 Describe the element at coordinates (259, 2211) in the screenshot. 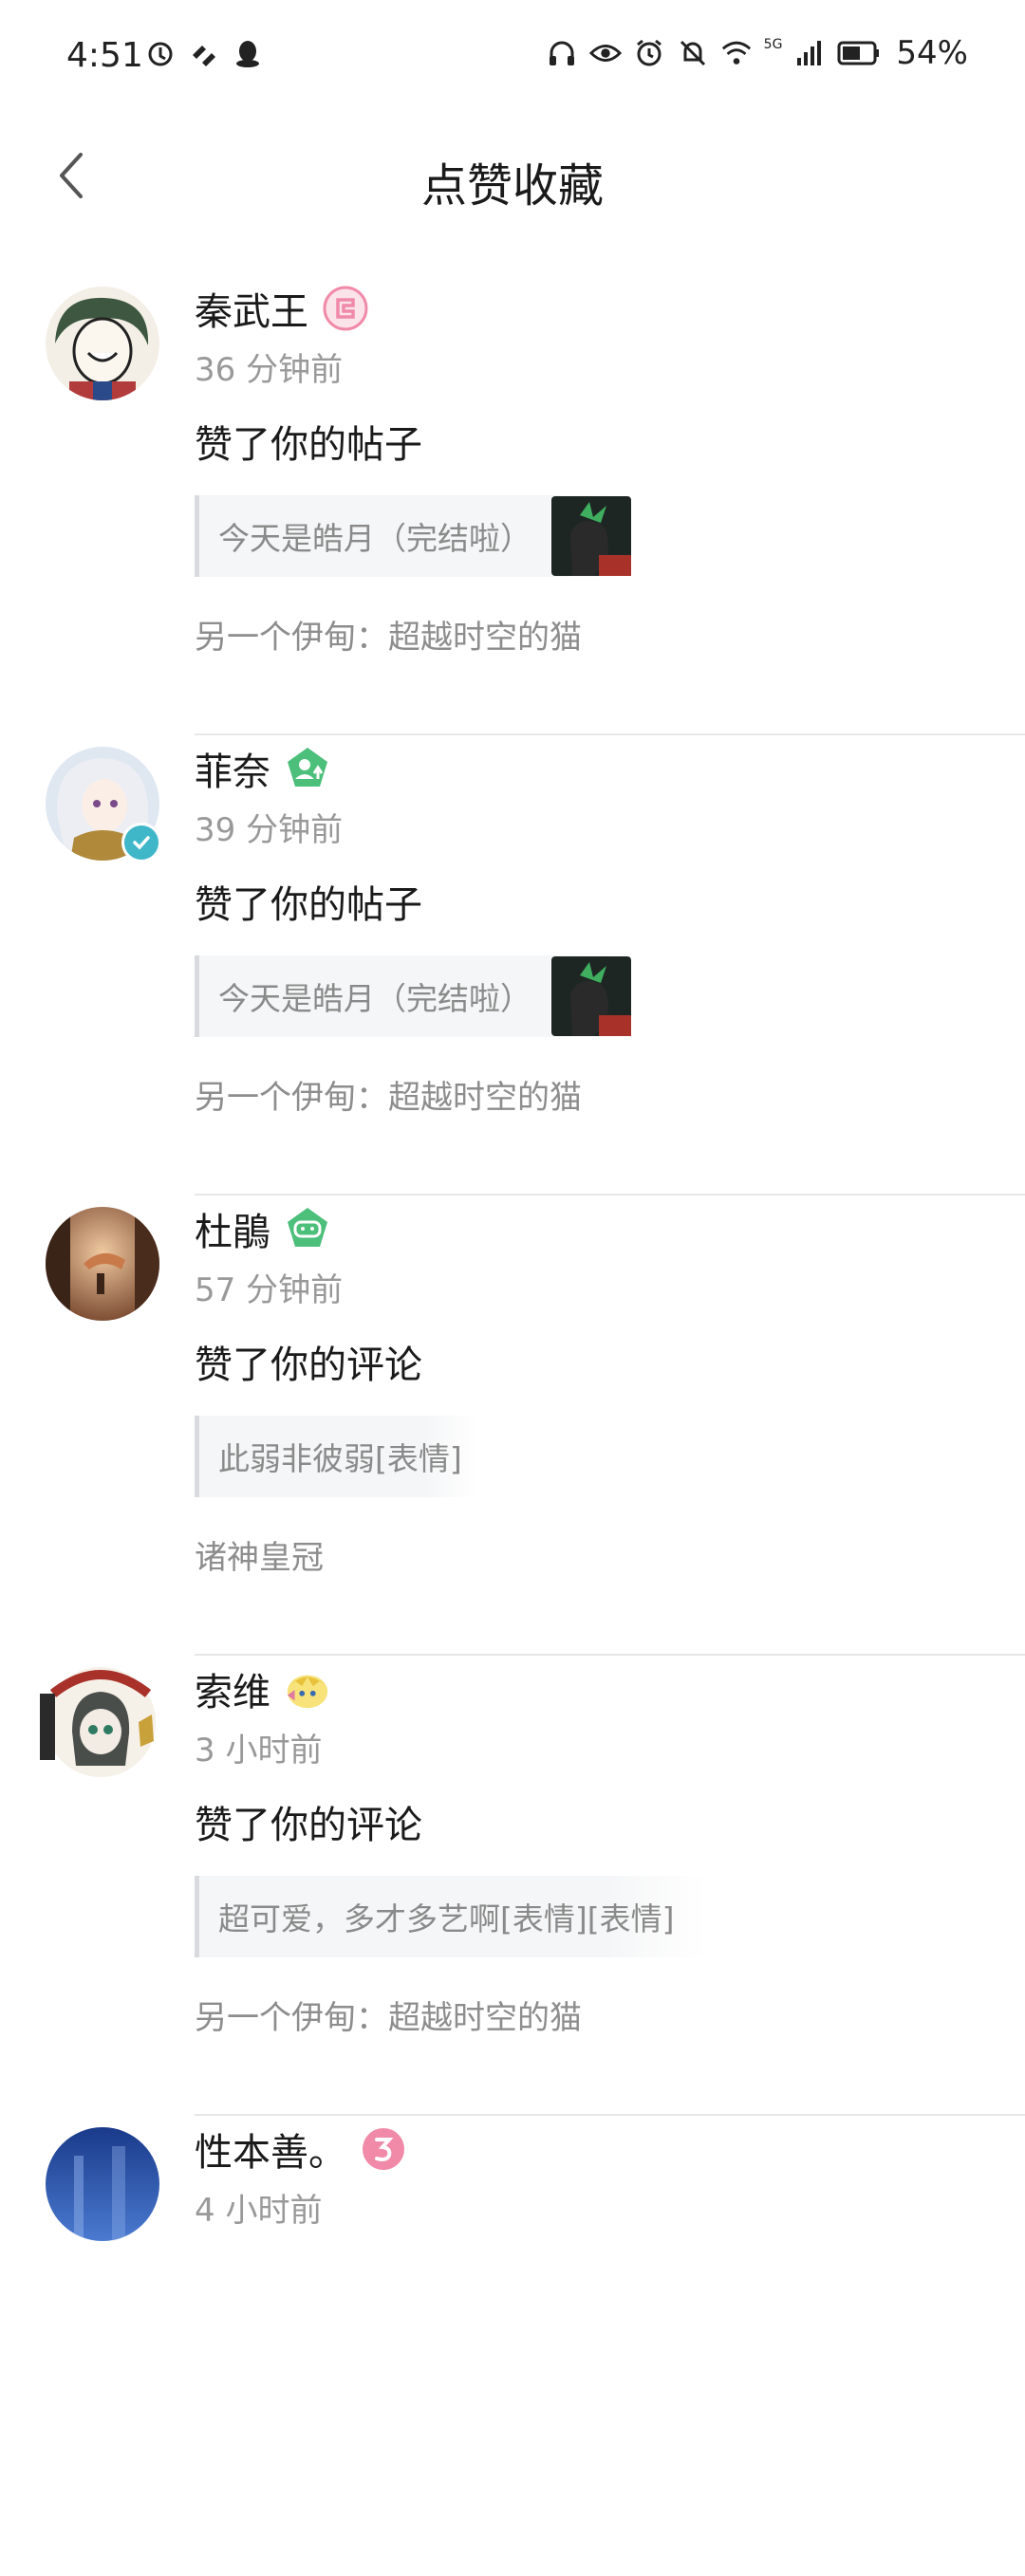

I see `timestamp: 4 小时前` at that location.